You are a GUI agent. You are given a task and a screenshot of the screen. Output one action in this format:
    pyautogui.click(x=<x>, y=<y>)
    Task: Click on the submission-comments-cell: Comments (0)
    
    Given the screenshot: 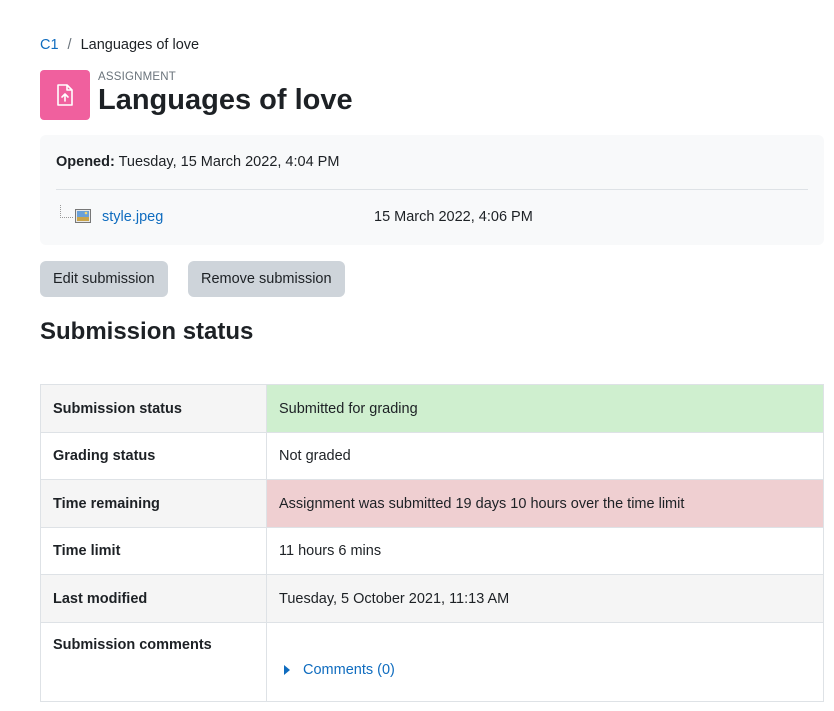 What is the action you would take?
    pyautogui.click(x=545, y=662)
    